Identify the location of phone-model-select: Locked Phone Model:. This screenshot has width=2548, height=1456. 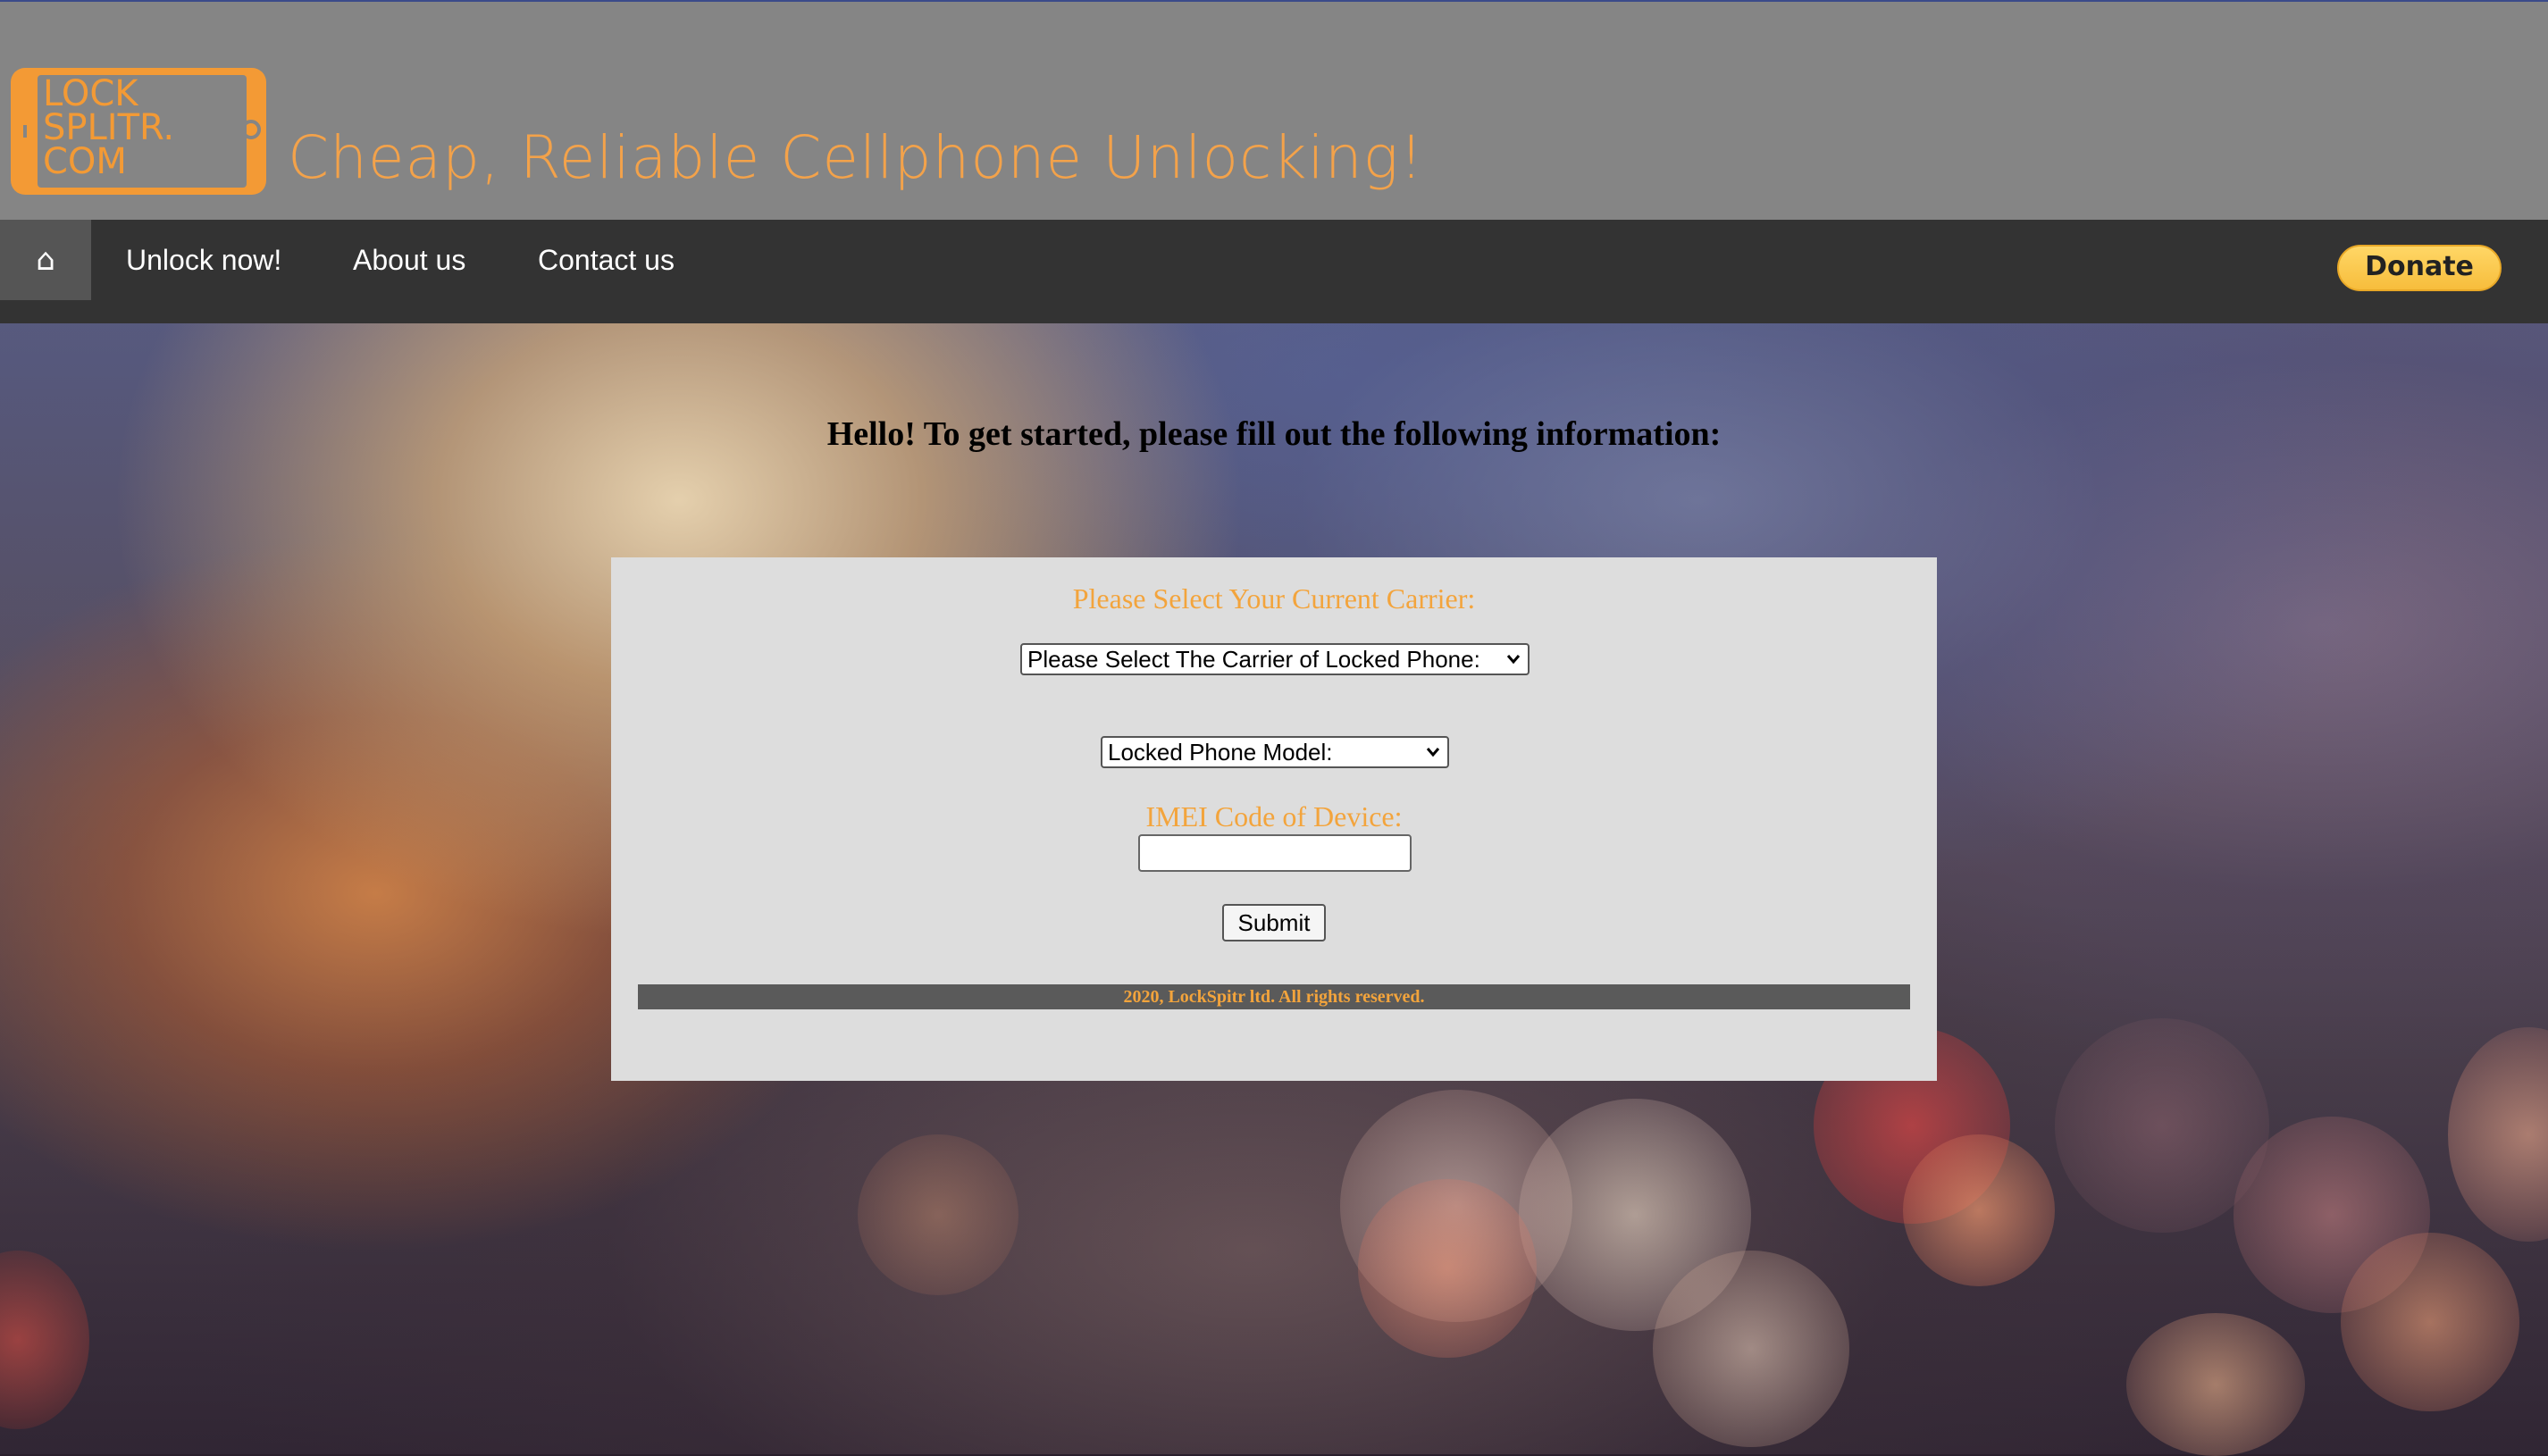
(1275, 752).